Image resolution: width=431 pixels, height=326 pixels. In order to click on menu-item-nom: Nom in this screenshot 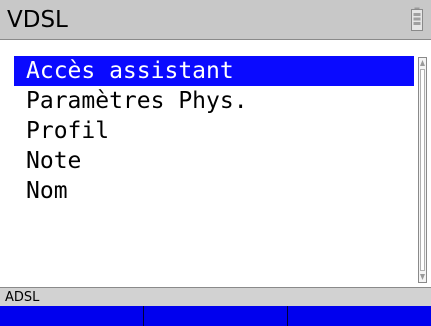, I will do `click(214, 191)`.